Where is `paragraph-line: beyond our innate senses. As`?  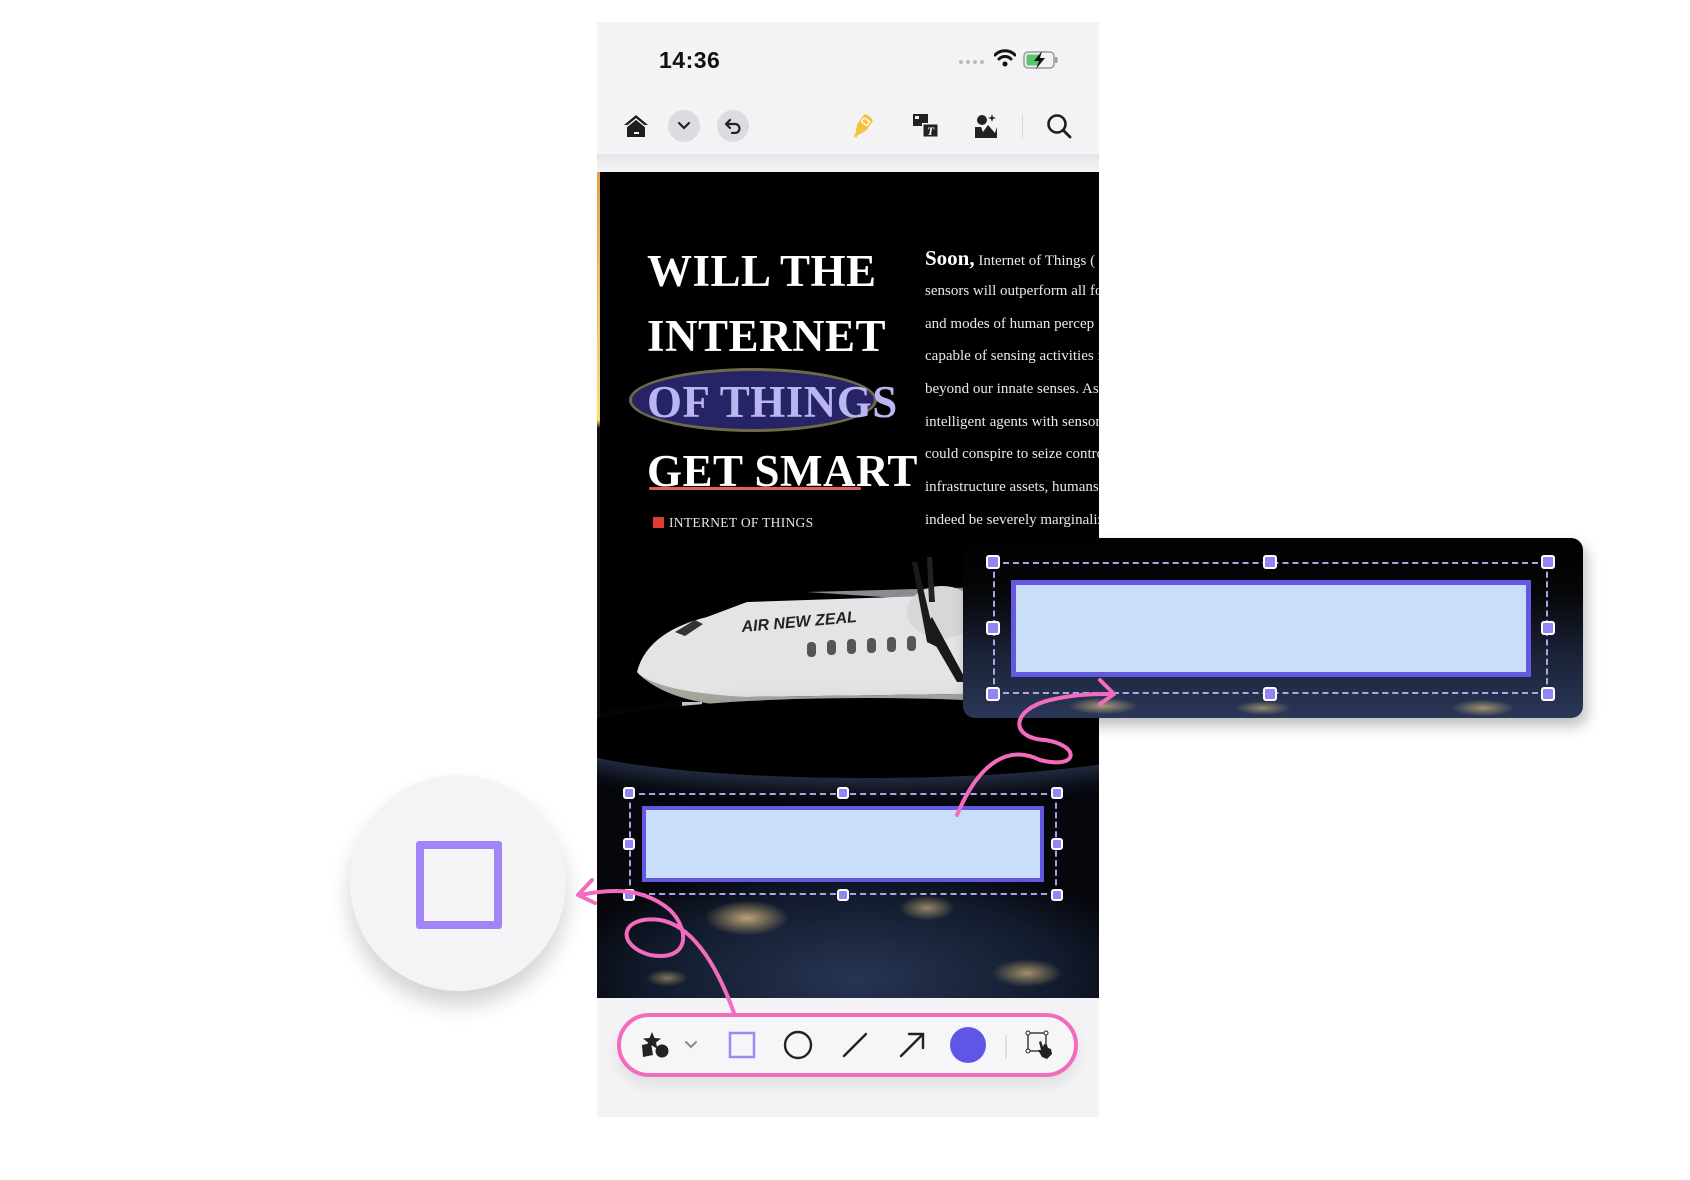
paragraph-line: beyond our innate senses. As is located at coordinates (1012, 389).